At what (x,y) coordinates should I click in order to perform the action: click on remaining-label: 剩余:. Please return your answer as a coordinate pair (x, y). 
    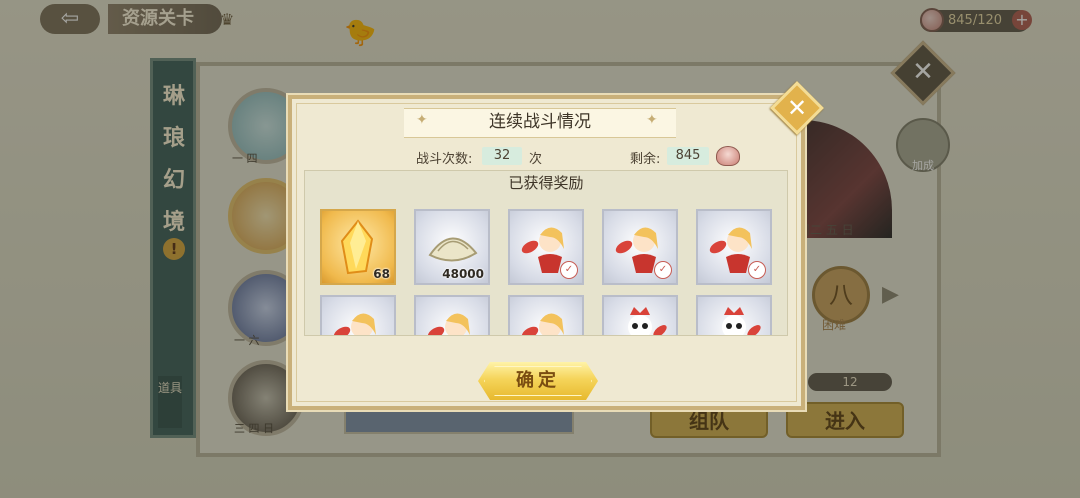
    Looking at the image, I should click on (645, 159).